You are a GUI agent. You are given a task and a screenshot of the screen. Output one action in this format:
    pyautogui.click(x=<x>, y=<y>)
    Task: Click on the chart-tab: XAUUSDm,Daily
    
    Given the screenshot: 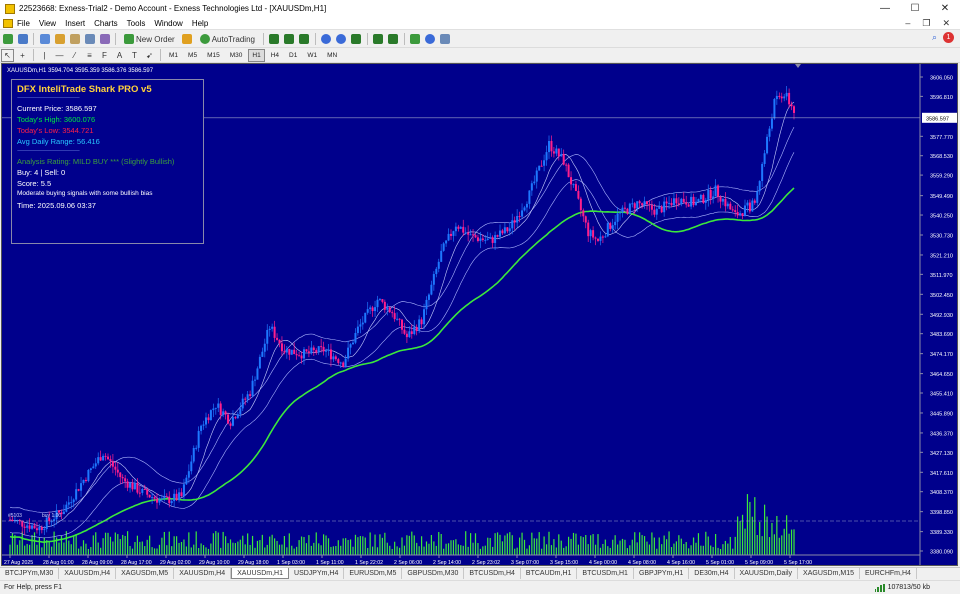 What is the action you would take?
    pyautogui.click(x=767, y=573)
    